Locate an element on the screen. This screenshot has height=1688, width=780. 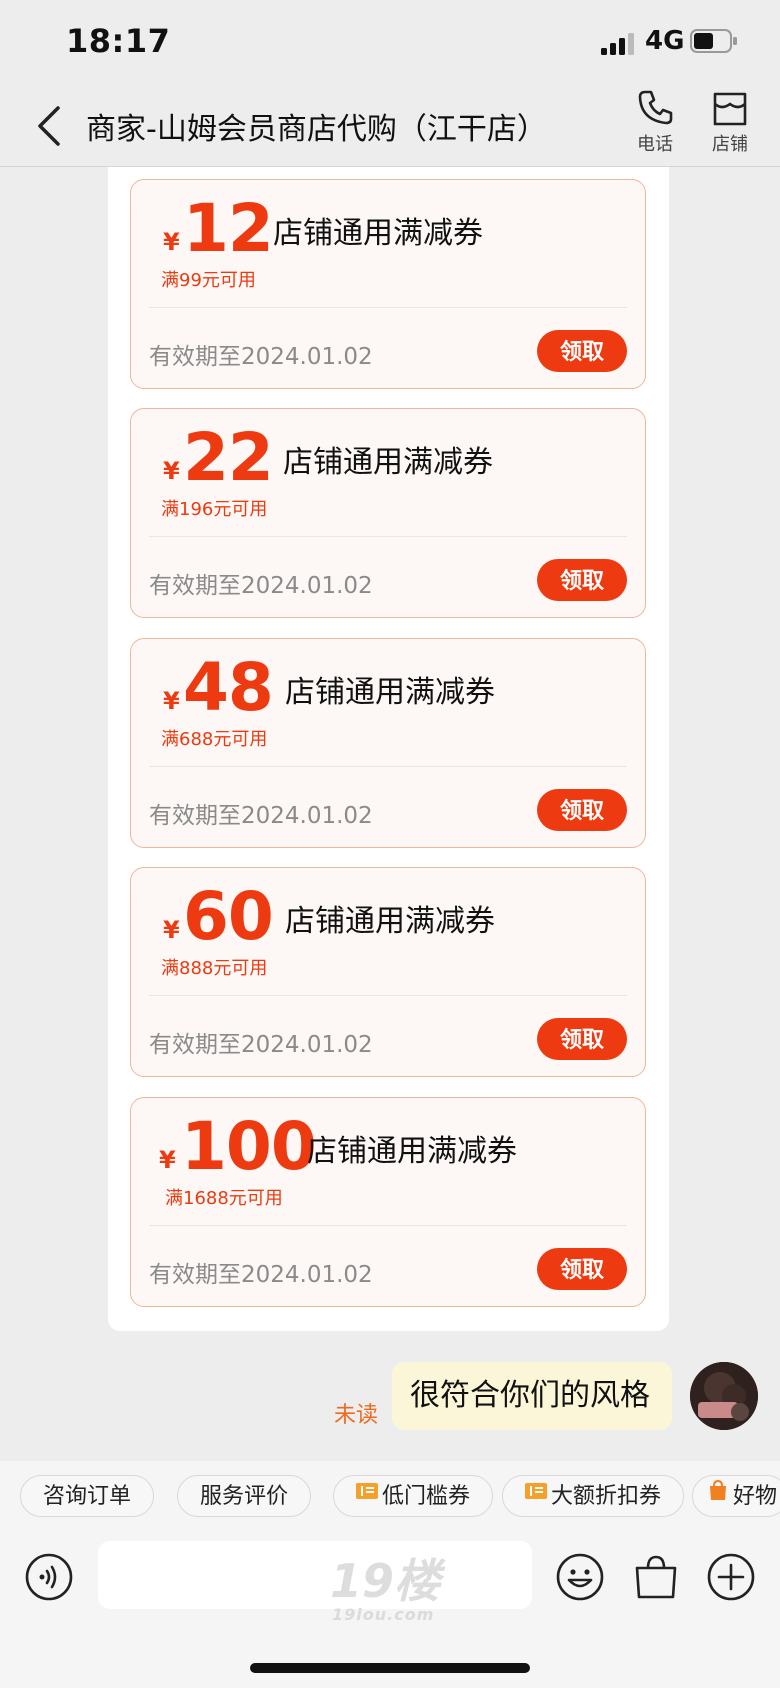
coupon-amount: 12 is located at coordinates (228, 228).